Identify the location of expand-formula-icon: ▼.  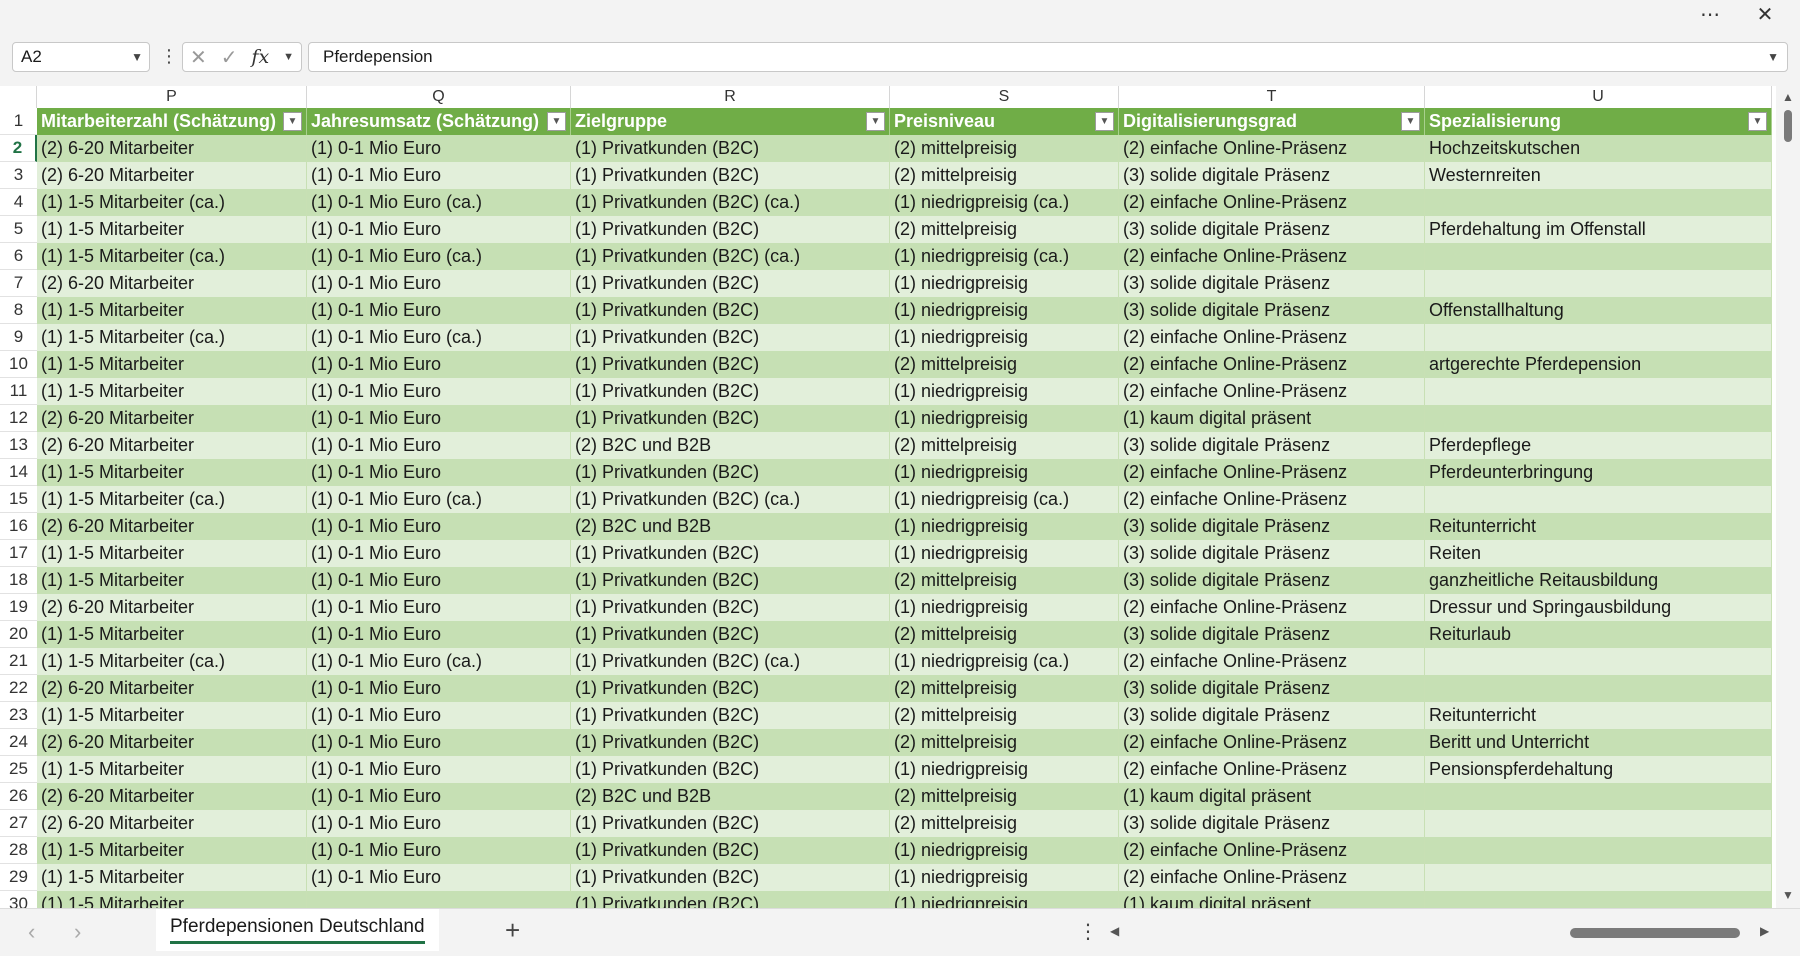
(1773, 57).